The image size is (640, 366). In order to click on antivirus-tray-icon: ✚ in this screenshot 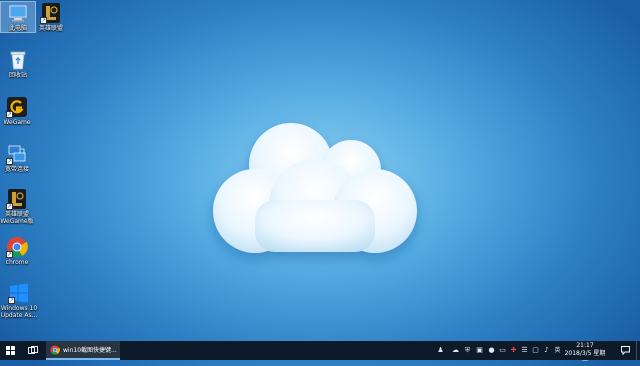, I will do `click(513, 350)`.